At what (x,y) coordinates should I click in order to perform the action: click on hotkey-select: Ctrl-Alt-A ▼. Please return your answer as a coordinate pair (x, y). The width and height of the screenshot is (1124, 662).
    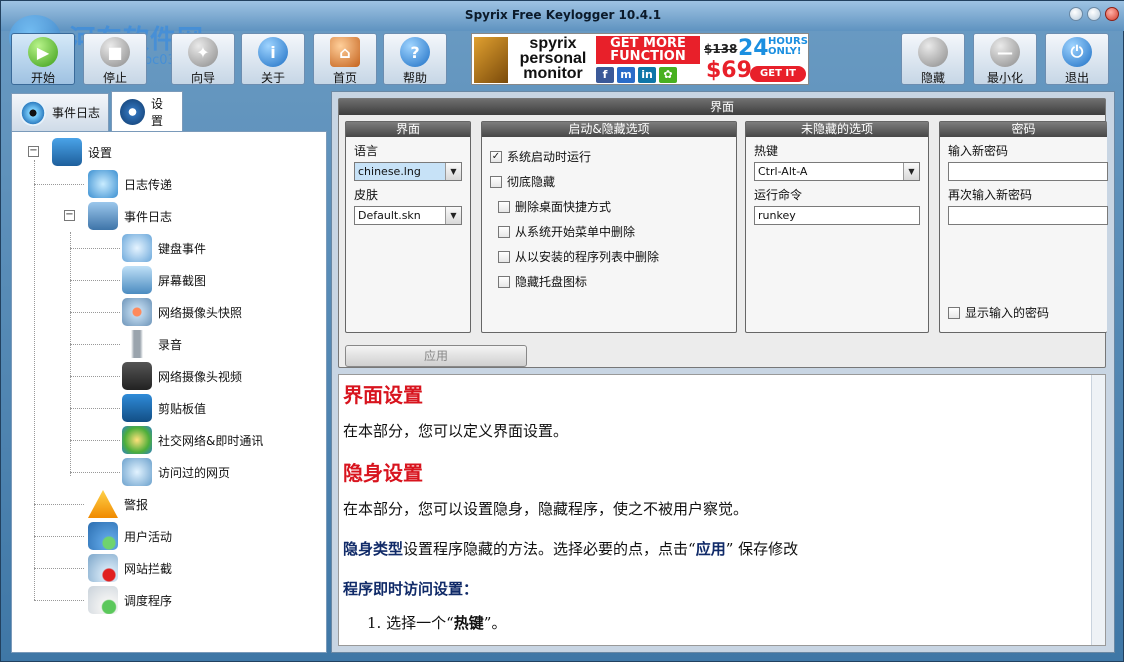
    Looking at the image, I should click on (837, 171).